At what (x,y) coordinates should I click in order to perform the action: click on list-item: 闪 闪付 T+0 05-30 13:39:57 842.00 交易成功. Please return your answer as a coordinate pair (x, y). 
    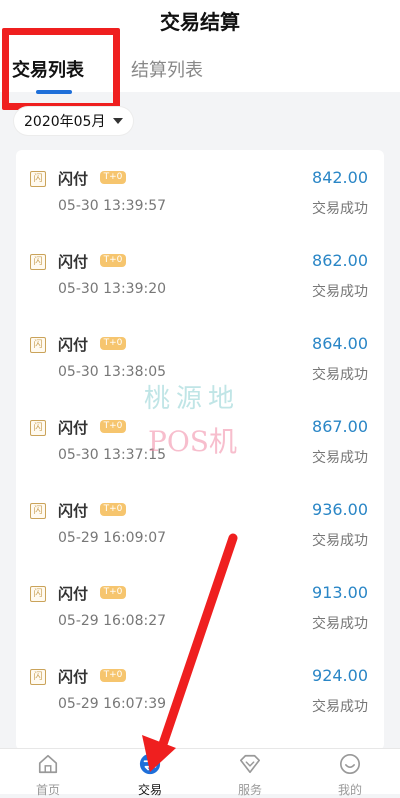
    Looking at the image, I should click on (200, 191).